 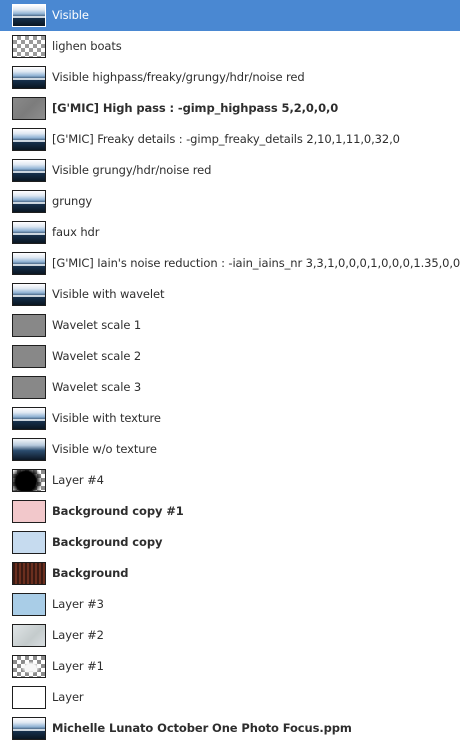 I want to click on layer-name: Layer, so click(x=68, y=697).